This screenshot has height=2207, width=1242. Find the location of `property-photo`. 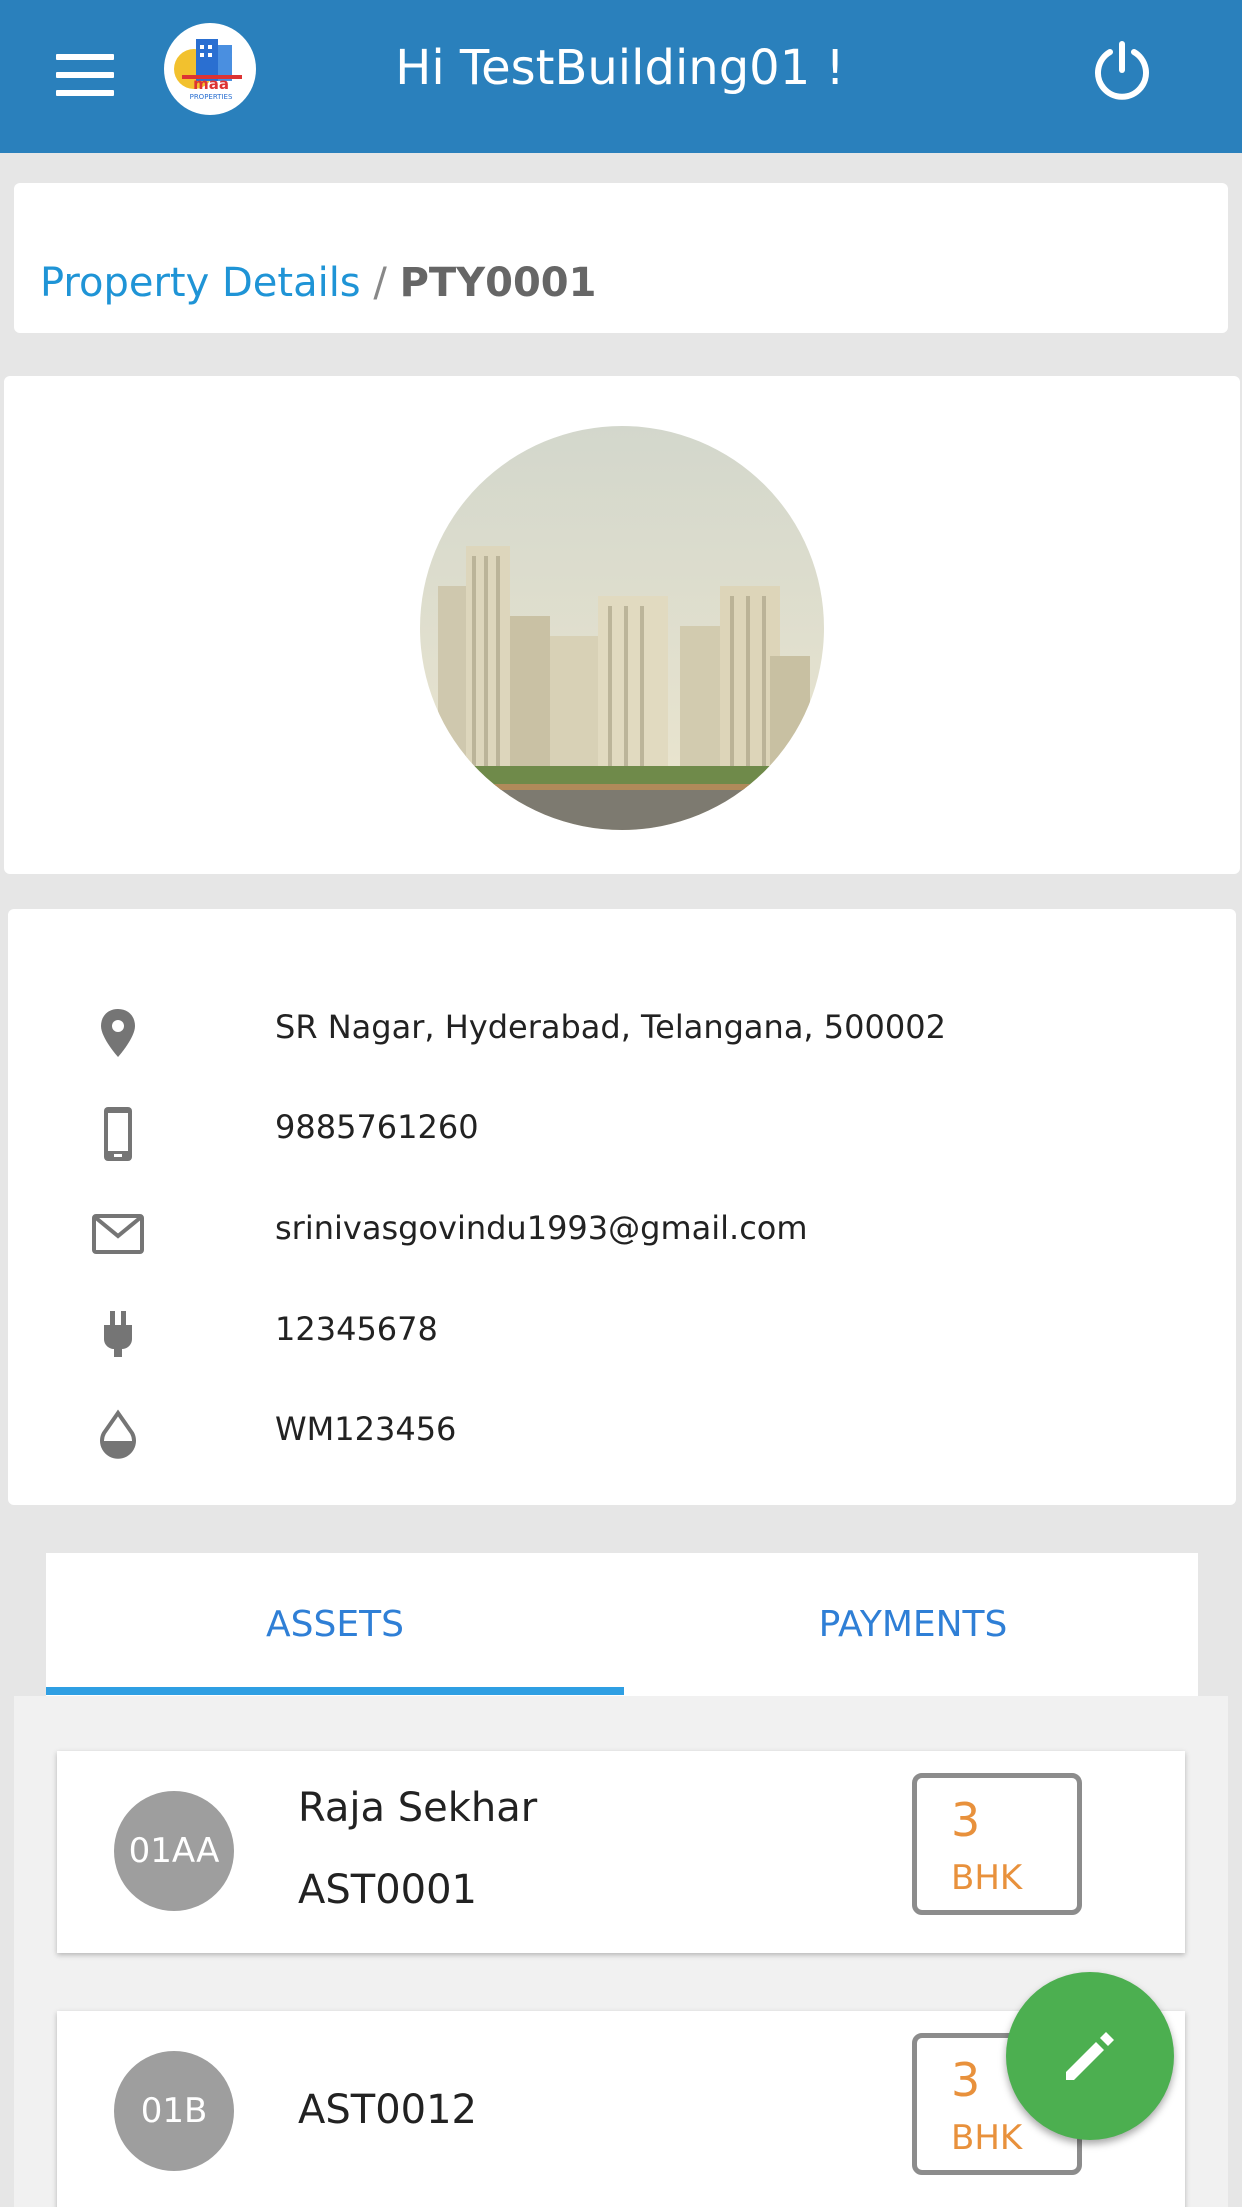

property-photo is located at coordinates (622, 628).